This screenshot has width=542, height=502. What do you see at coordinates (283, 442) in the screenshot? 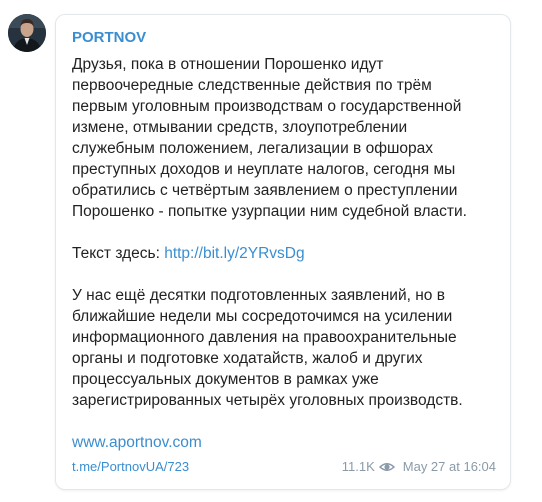
I see `website-link: www.aportnov.com` at bounding box center [283, 442].